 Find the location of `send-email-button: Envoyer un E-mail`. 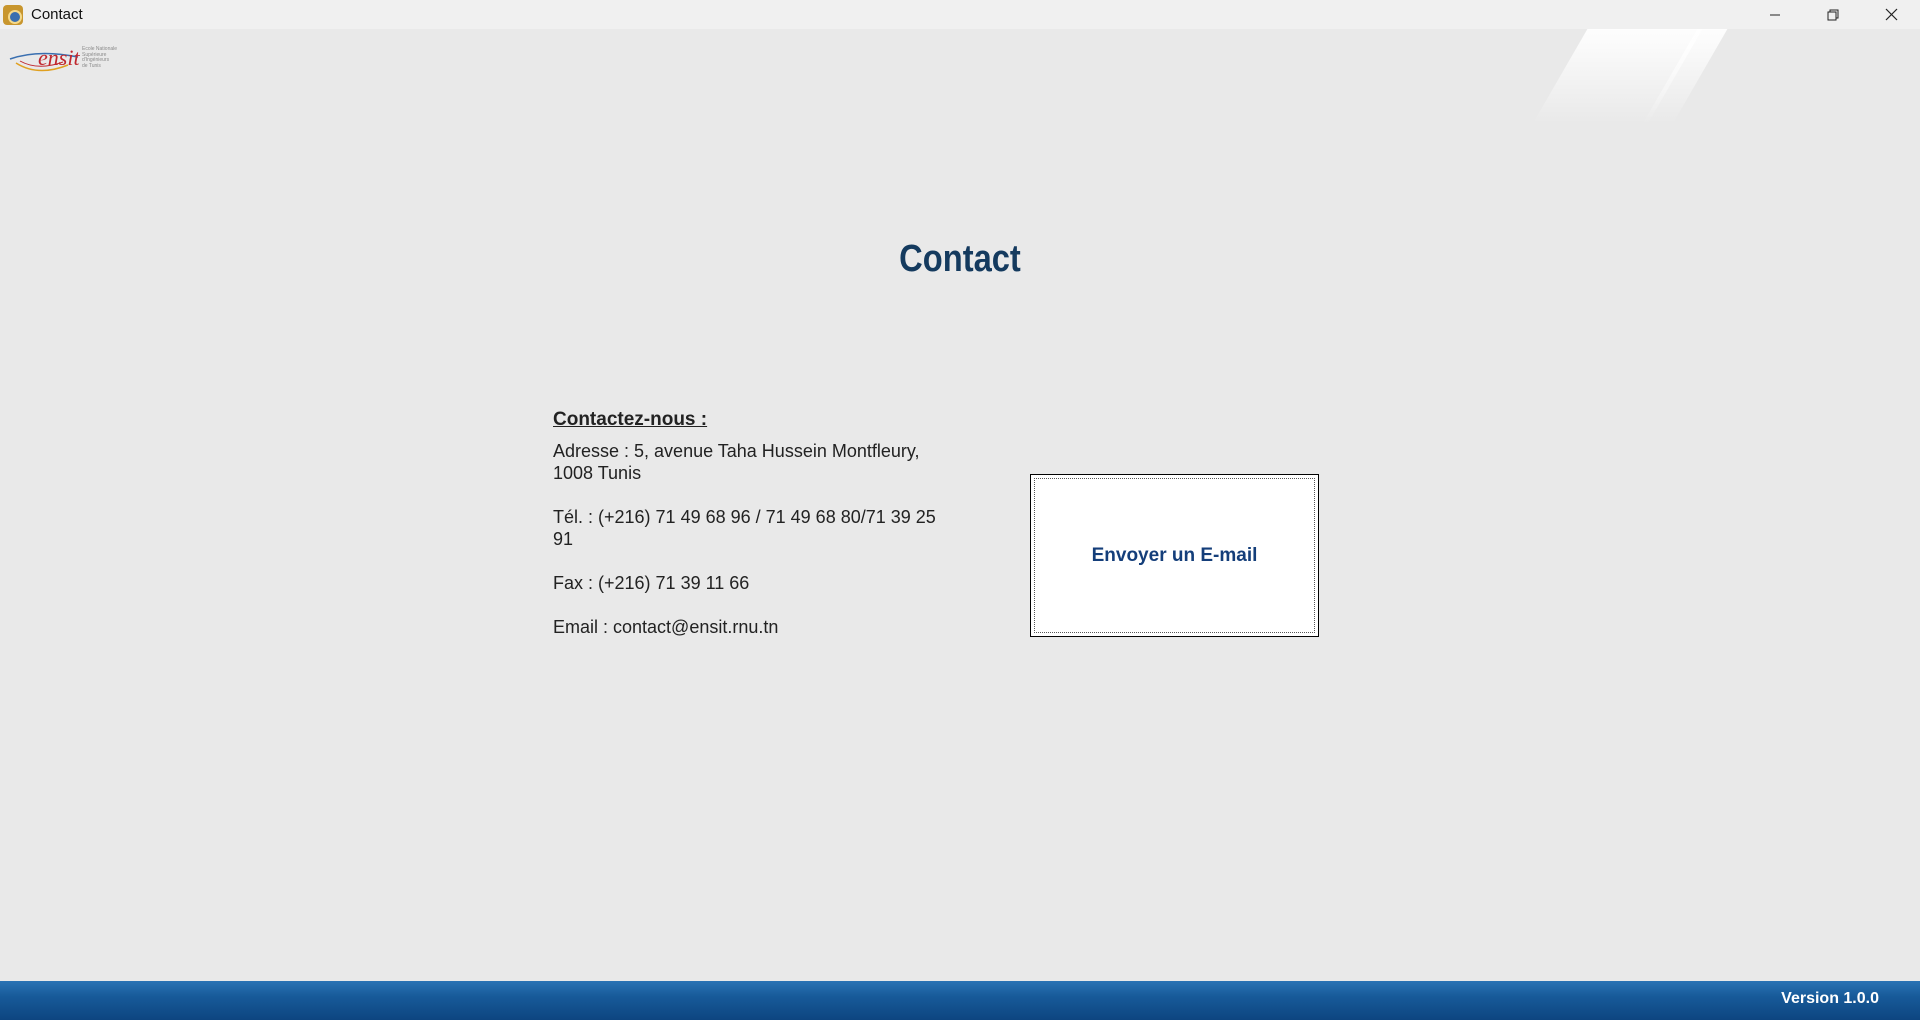

send-email-button: Envoyer un E-mail is located at coordinates (1174, 555).